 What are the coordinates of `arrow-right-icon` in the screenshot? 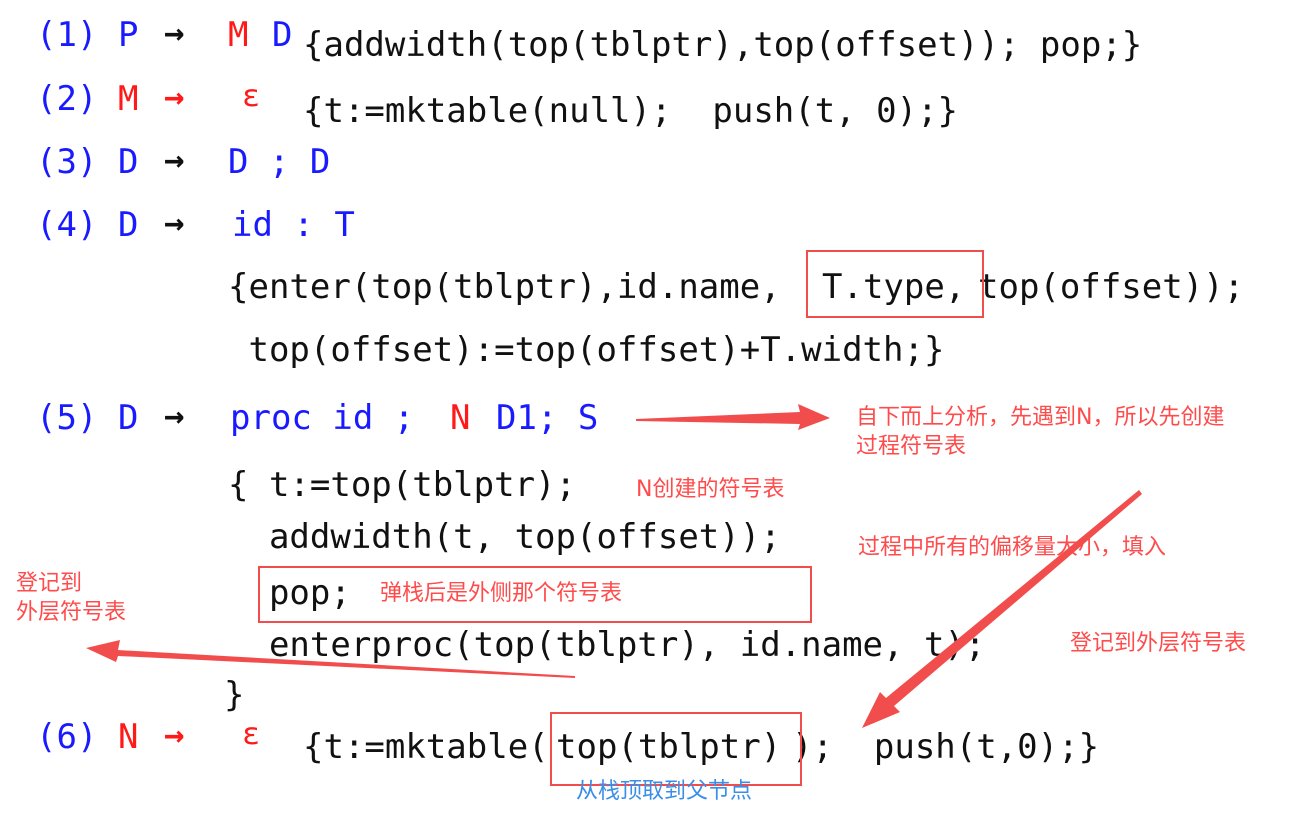 It's located at (733, 417).